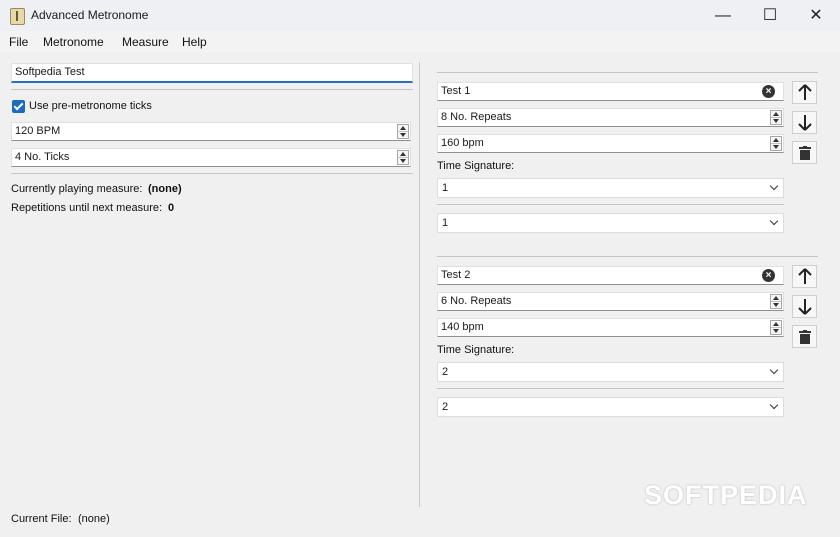  What do you see at coordinates (73, 42) in the screenshot?
I see `menu-metronome: Metronome` at bounding box center [73, 42].